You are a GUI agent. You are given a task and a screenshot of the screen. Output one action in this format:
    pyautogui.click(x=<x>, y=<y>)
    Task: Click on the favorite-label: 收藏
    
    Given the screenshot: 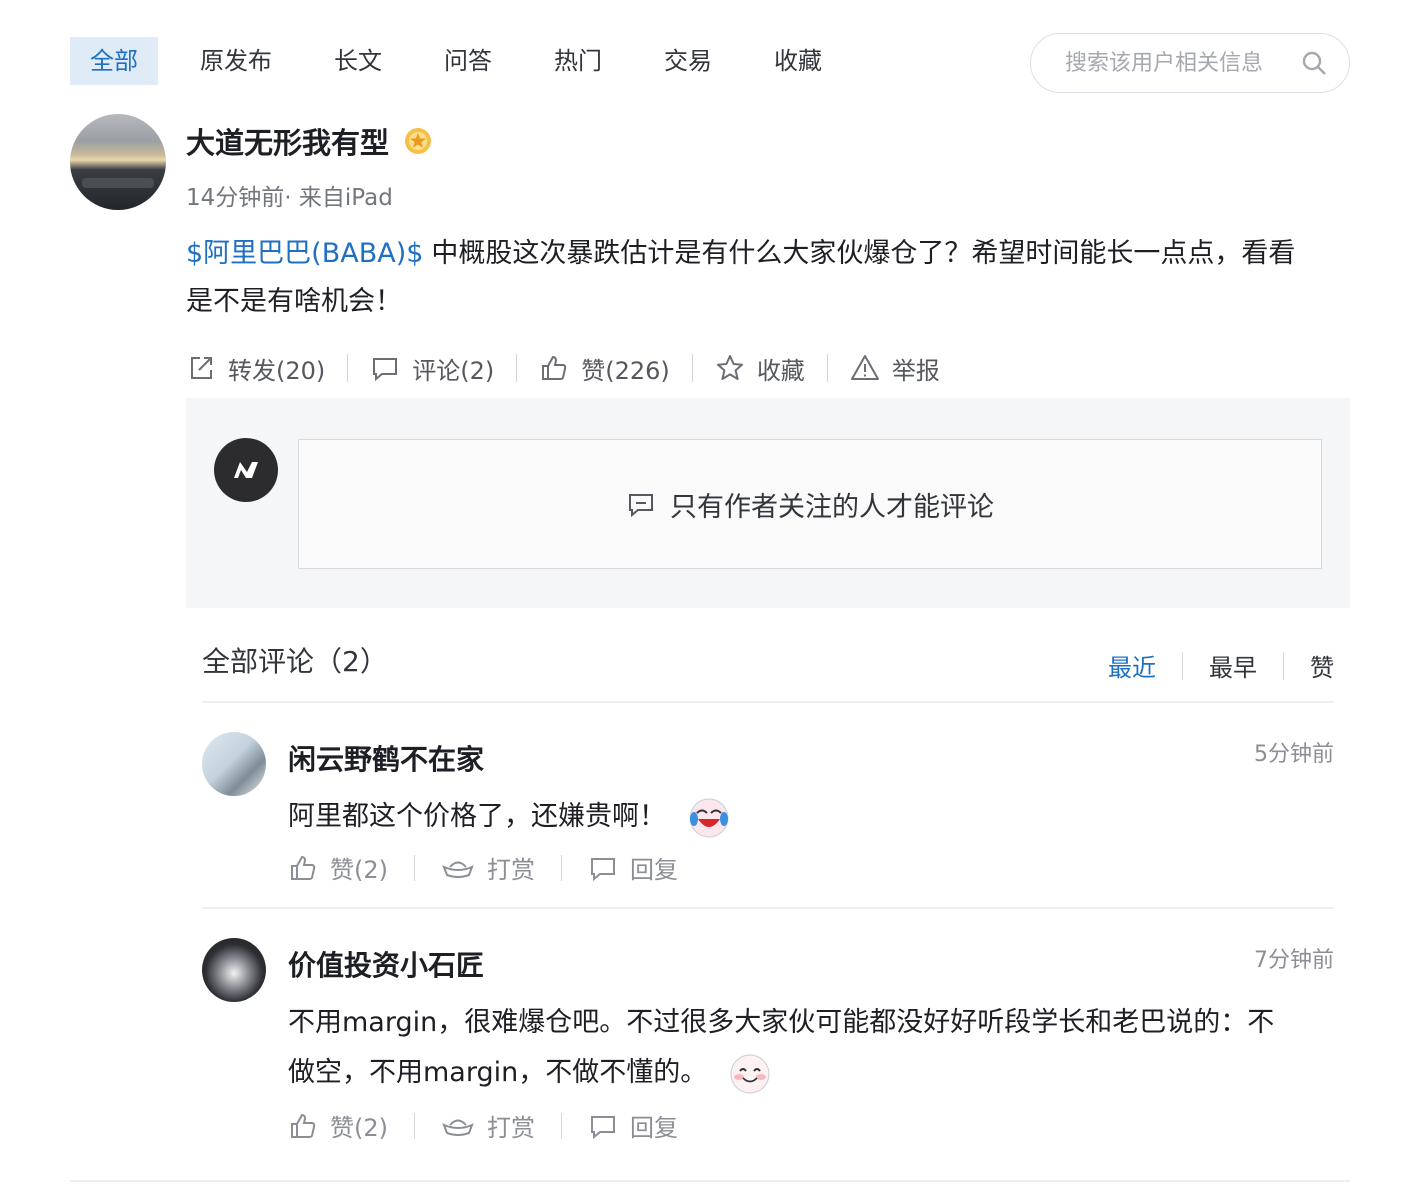 What is the action you would take?
    pyautogui.click(x=780, y=370)
    